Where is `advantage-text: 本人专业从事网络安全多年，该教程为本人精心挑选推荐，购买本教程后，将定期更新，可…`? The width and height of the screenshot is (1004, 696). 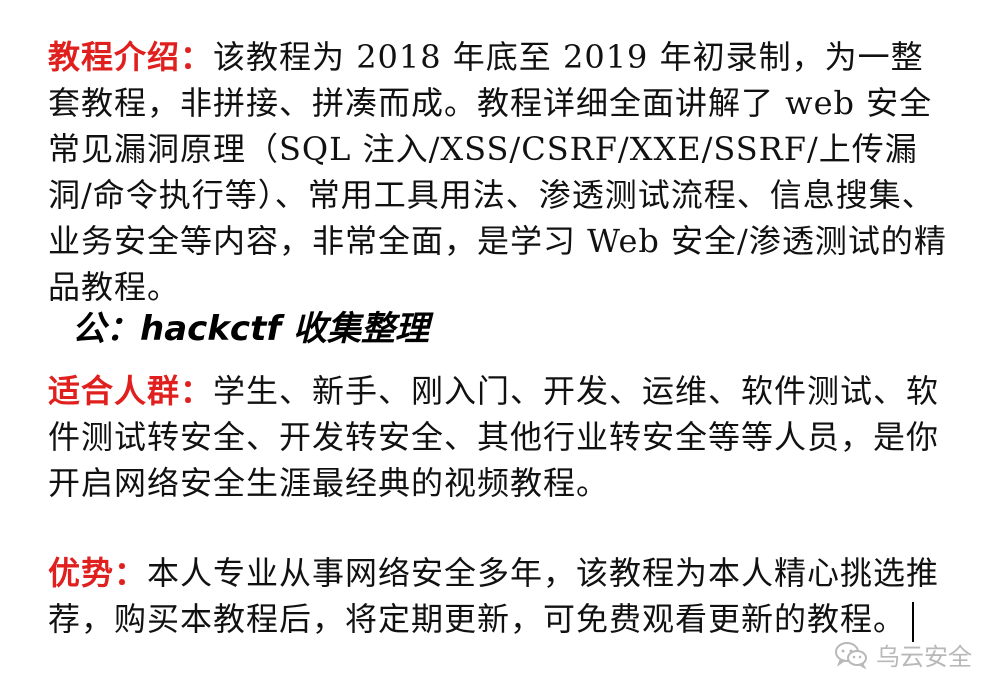 advantage-text: 本人专业从事网络安全多年，该教程为本人精心挑选推荐，购买本教程后，将定期更新，可… is located at coordinates (494, 596).